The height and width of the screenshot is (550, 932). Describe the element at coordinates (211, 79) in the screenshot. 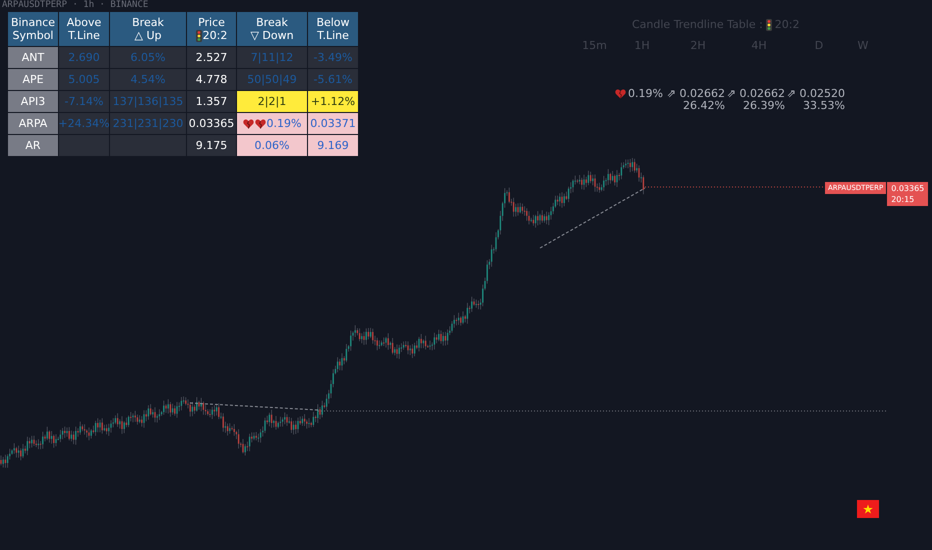

I see `table-cell: 4.778` at that location.